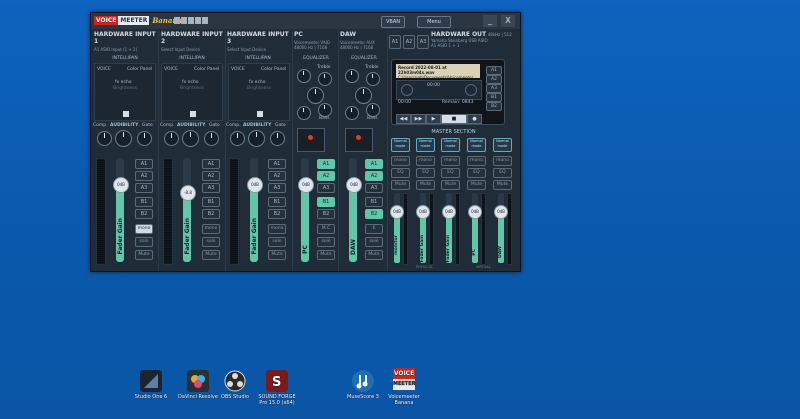 This screenshot has height=419, width=800. What do you see at coordinates (423, 42) in the screenshot?
I see `hw-out-a3: A3` at bounding box center [423, 42].